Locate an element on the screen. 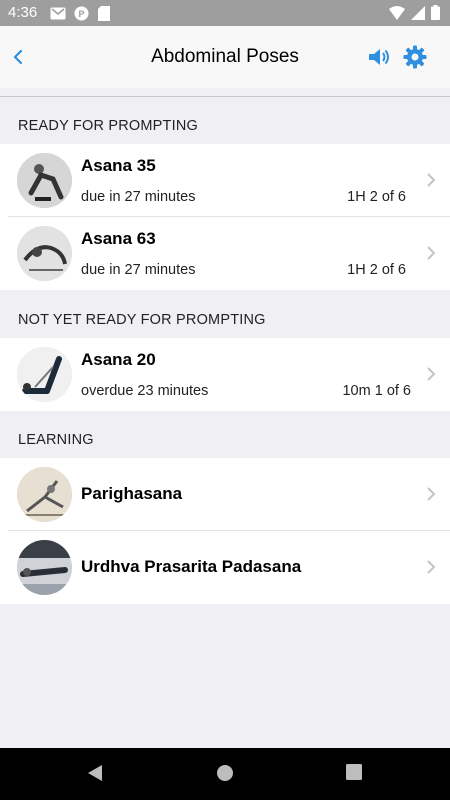  list-item: Urdhva Prasarita Padasana is located at coordinates (225, 567).